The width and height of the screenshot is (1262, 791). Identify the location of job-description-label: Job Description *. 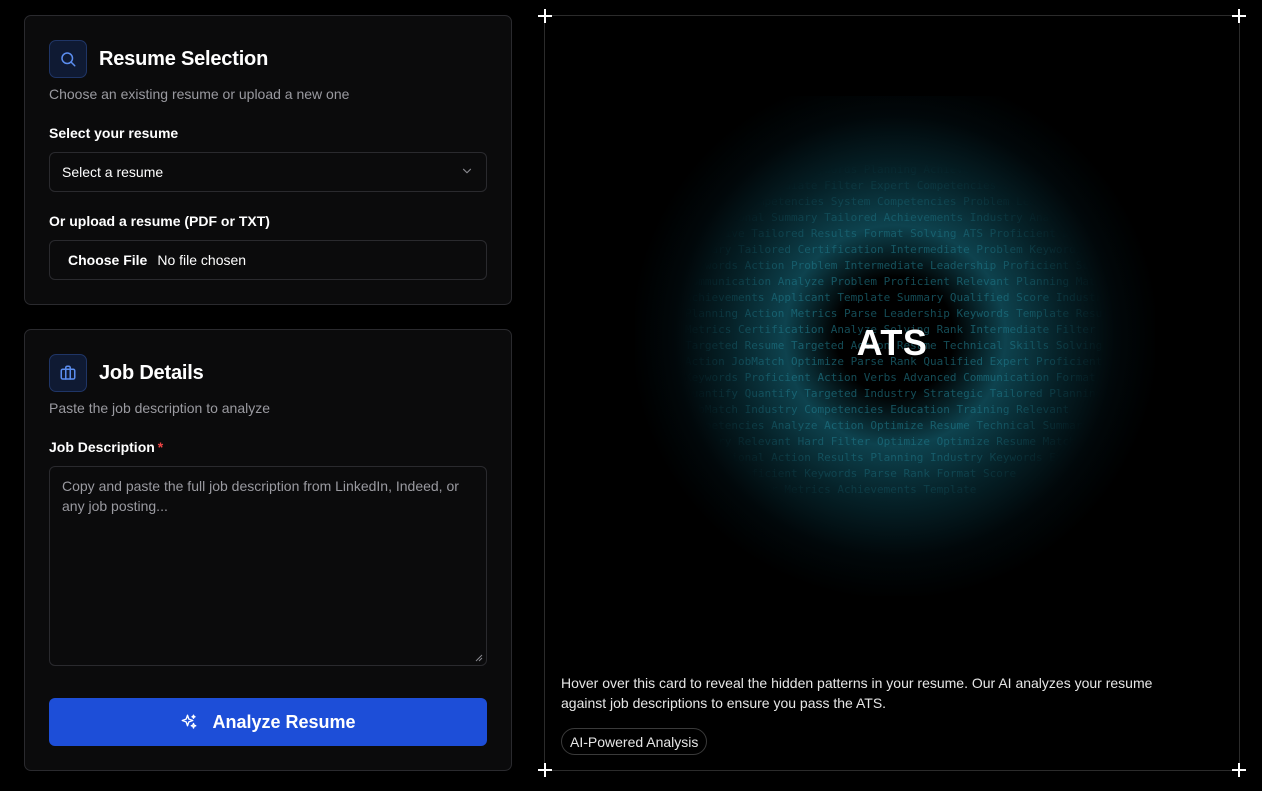
(106, 447).